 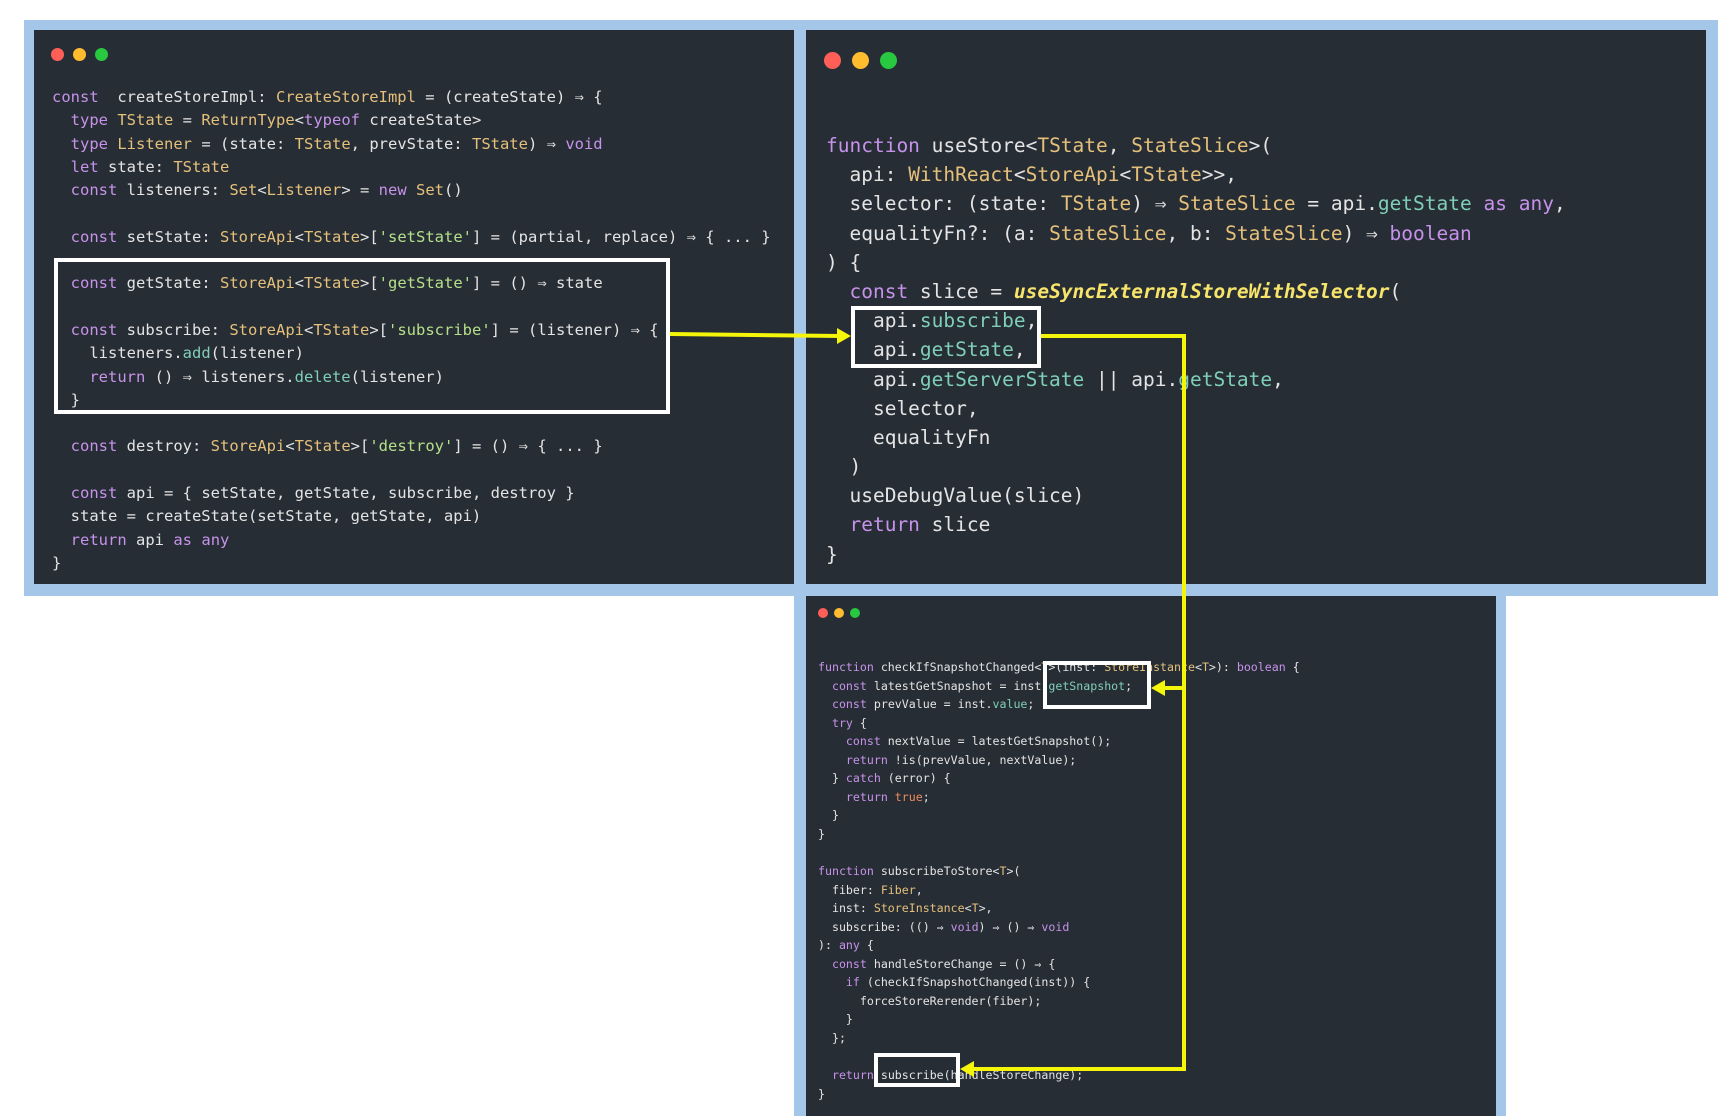 I want to click on arrow-getstate-to-return-subscribe, so click(x=1078, y=879).